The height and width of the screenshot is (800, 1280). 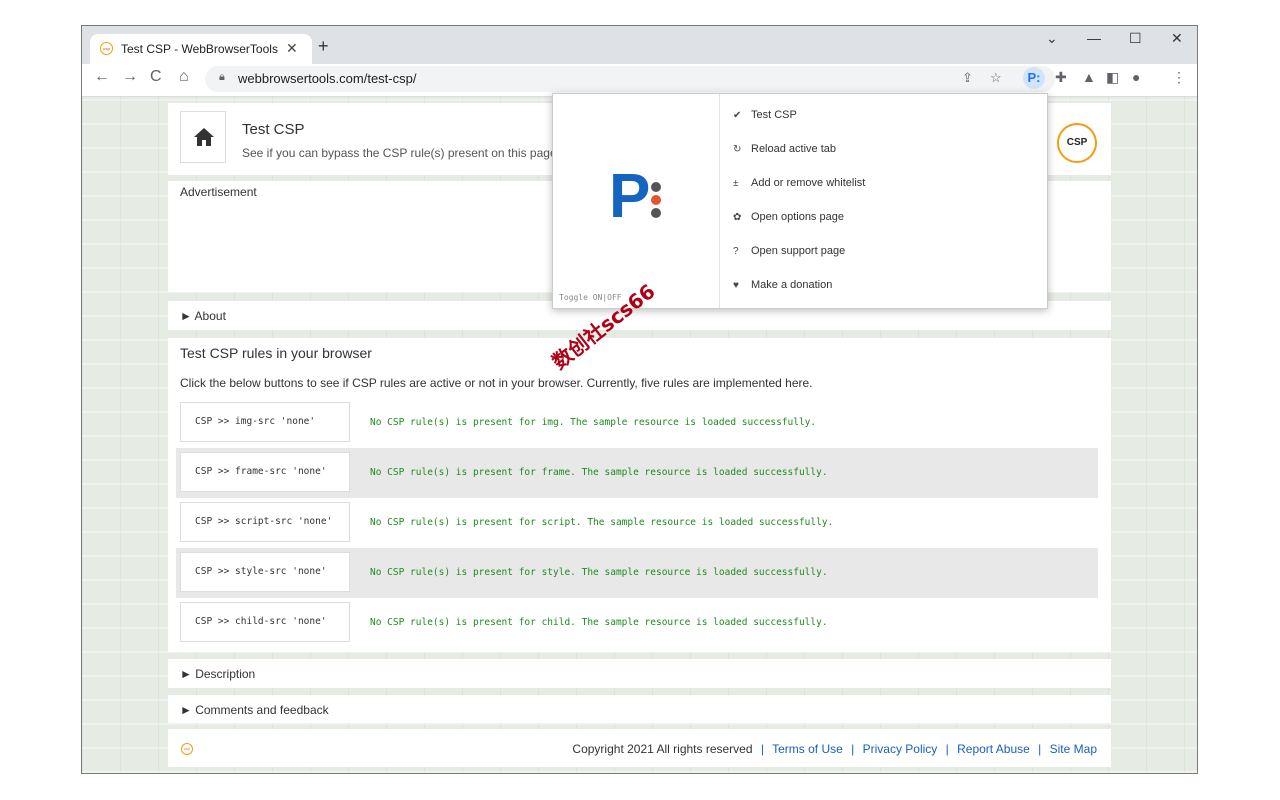 What do you see at coordinates (996, 78) in the screenshot?
I see `bookmark-star-icon: ☆` at bounding box center [996, 78].